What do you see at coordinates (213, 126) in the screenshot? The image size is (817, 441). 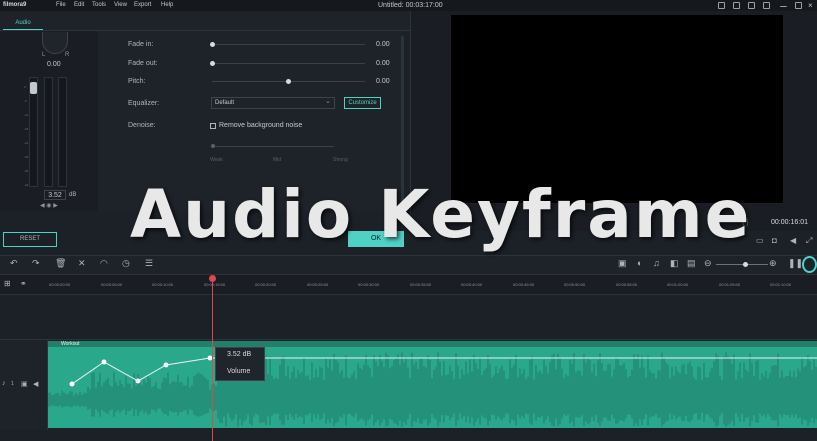 I see `denoise-checkbox` at bounding box center [213, 126].